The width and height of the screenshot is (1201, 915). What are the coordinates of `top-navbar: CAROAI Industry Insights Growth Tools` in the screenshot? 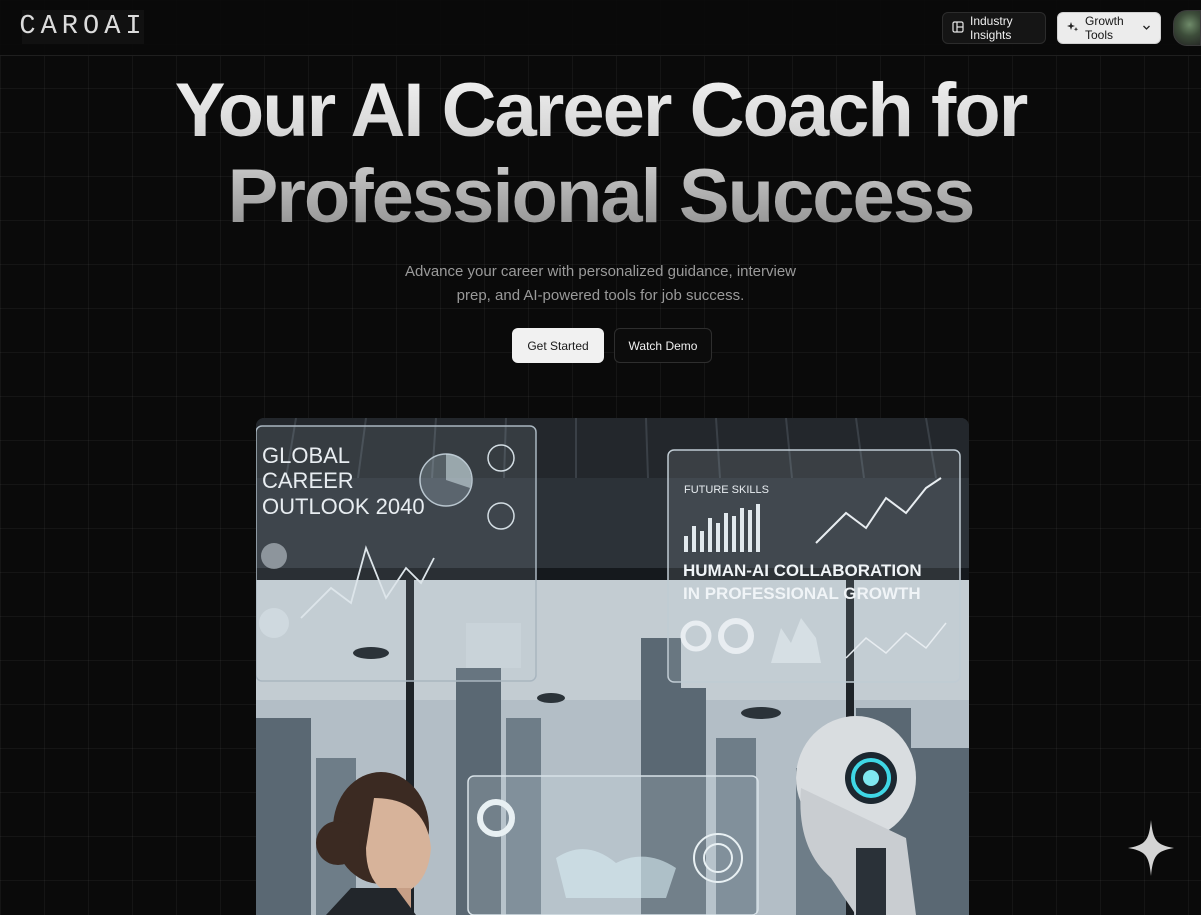 It's located at (600, 28).